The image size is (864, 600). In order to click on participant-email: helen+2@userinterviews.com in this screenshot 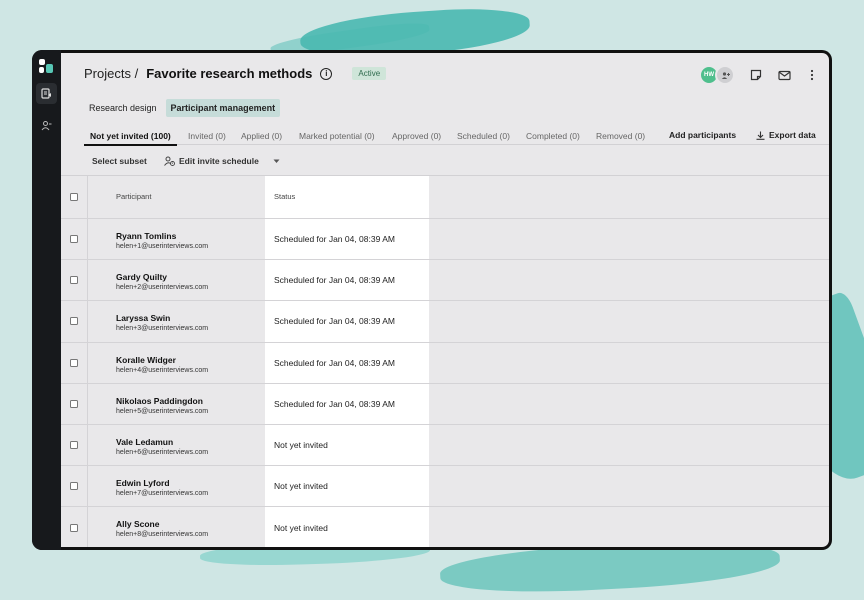, I will do `click(162, 288)`.